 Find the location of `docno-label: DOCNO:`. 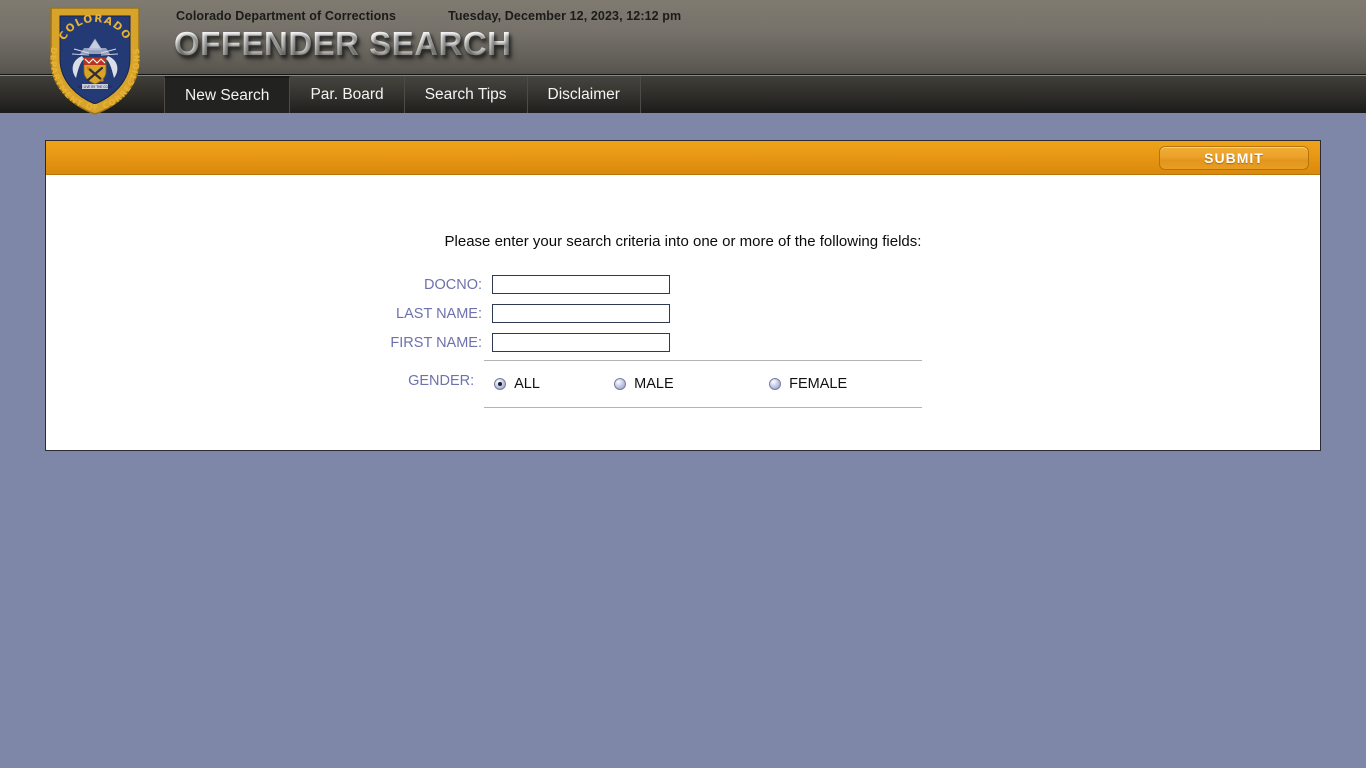

docno-label: DOCNO: is located at coordinates (453, 284).